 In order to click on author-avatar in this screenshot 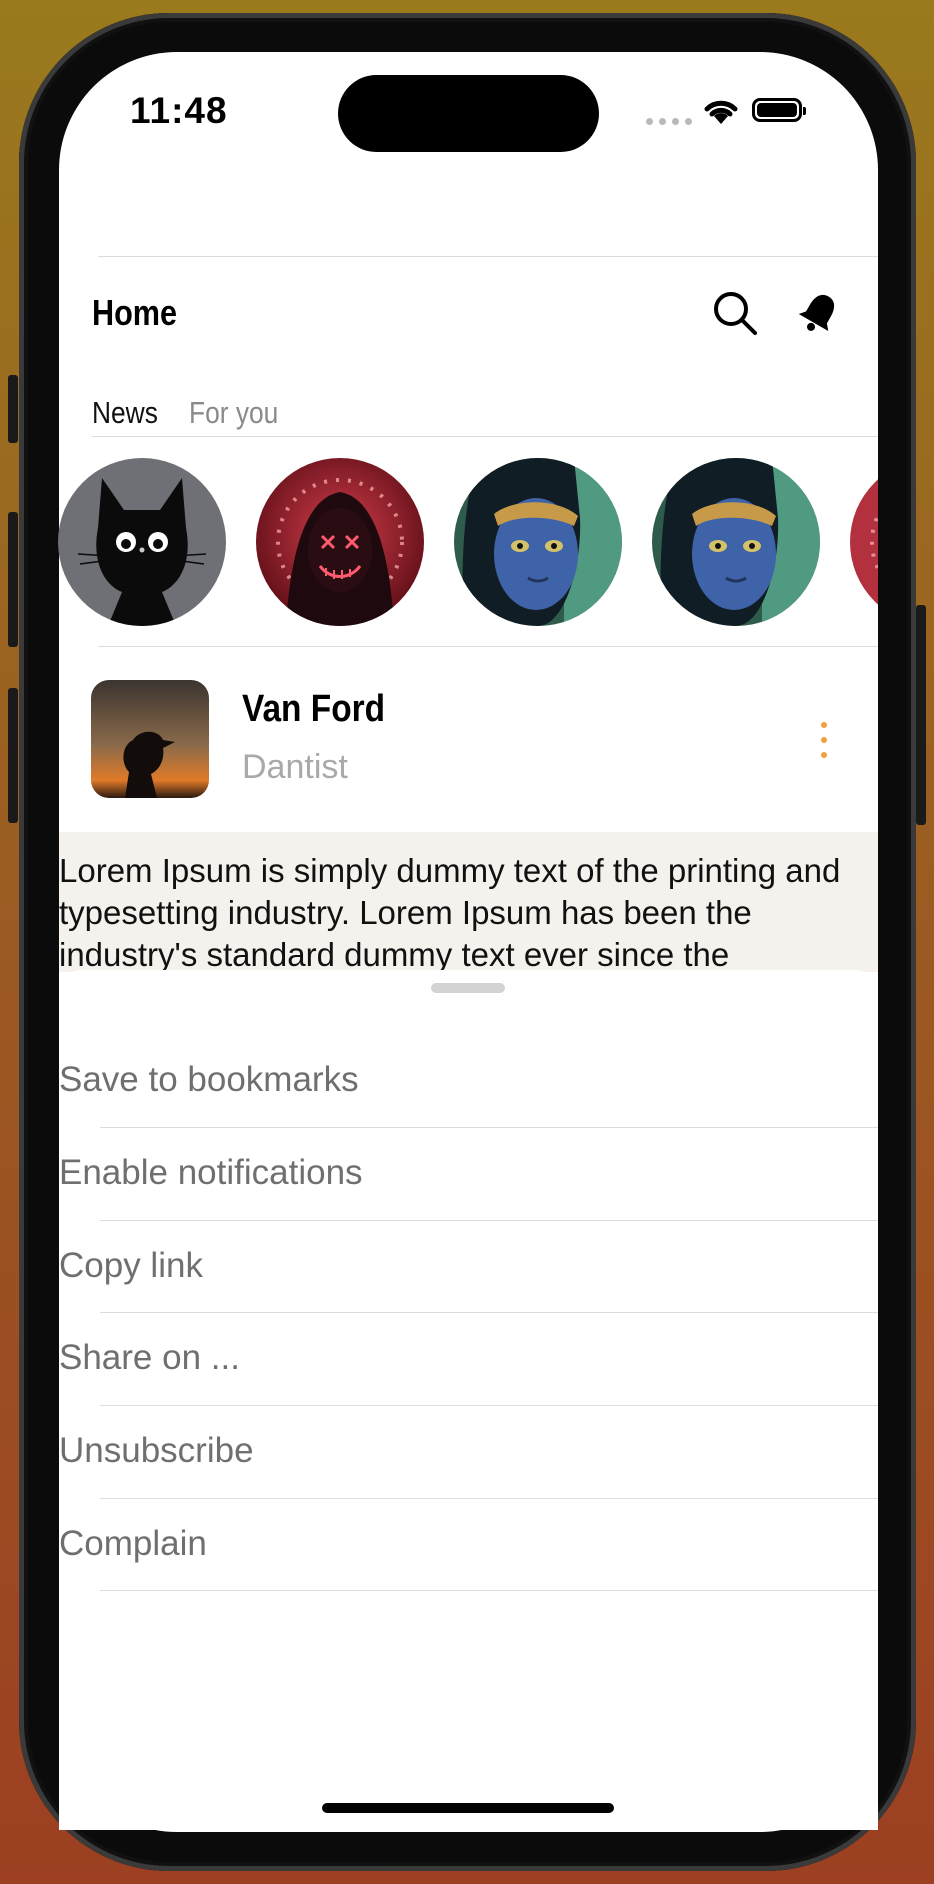, I will do `click(150, 739)`.